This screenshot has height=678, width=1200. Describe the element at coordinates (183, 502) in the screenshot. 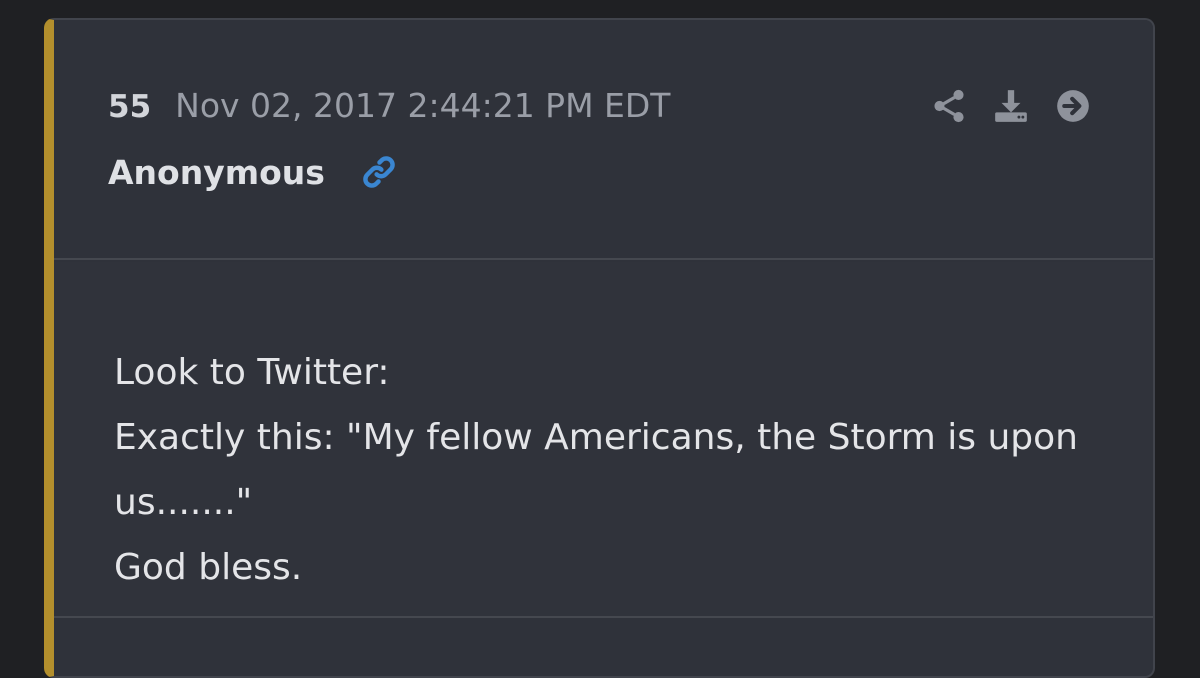

I see `message-line: us......."` at that location.